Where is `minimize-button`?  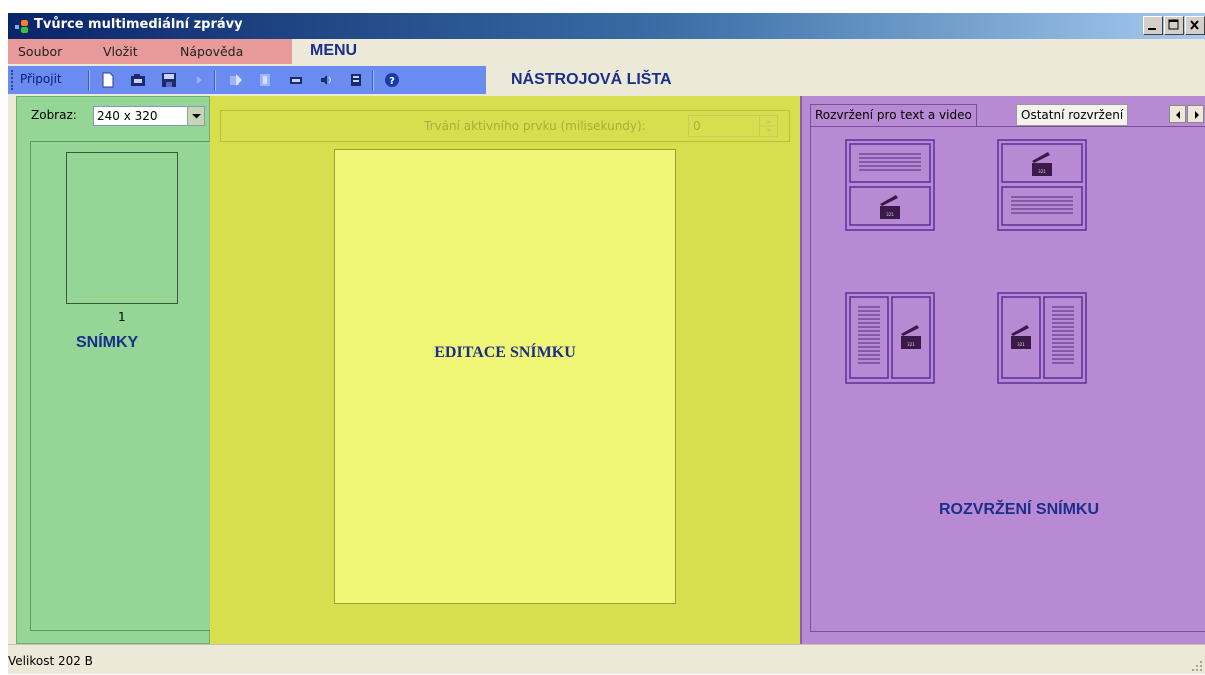
minimize-button is located at coordinates (1153, 25).